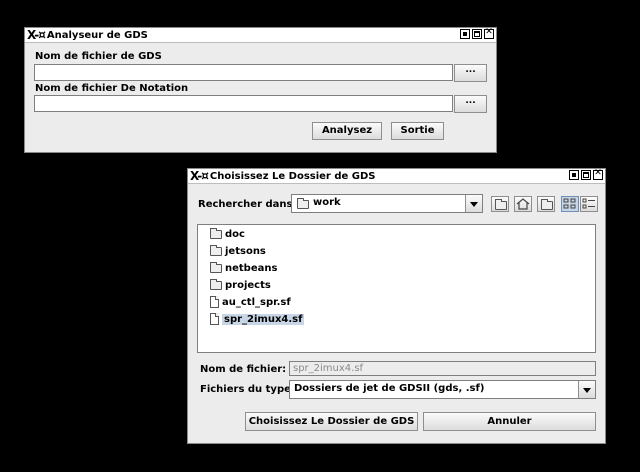  I want to click on analyze-button: Analysez, so click(347, 131).